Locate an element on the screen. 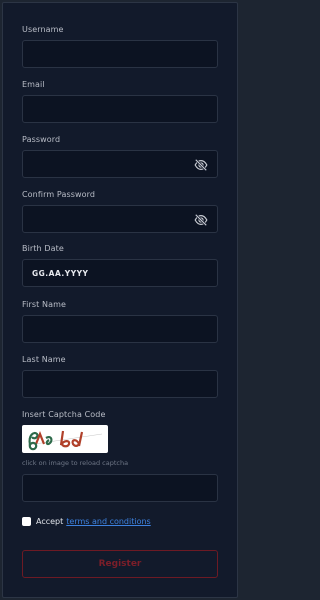  captcha-input is located at coordinates (120, 488).